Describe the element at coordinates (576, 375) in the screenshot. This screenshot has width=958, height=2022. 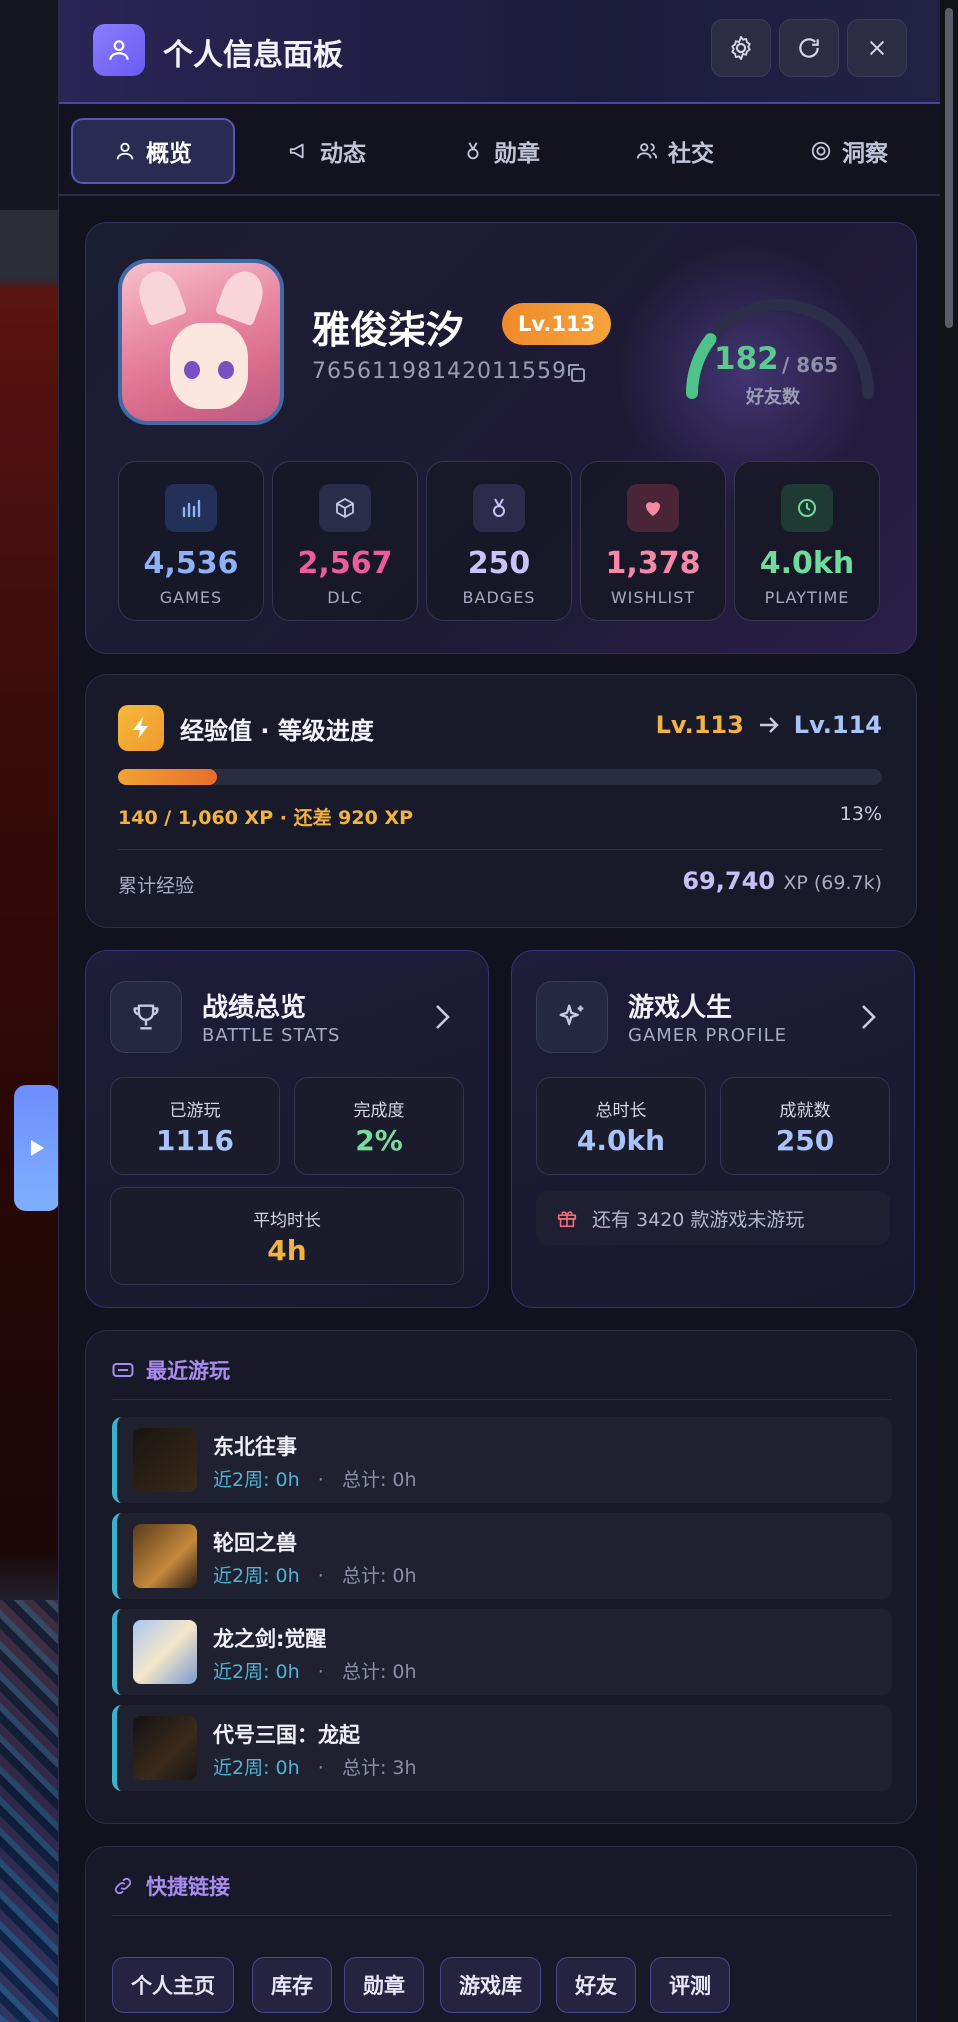
I see `copy-icon` at that location.